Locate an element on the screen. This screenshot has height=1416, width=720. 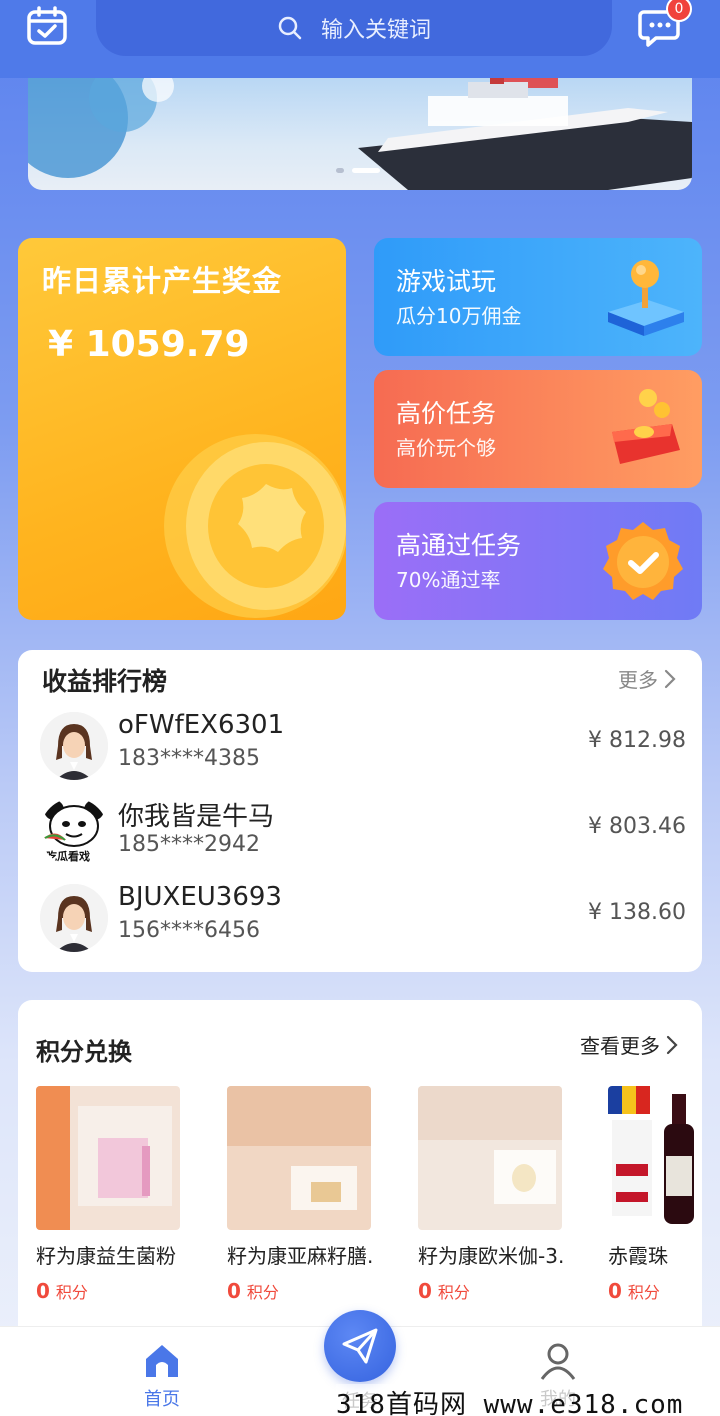
ranking-username: oFWfEX6301 is located at coordinates (201, 725).